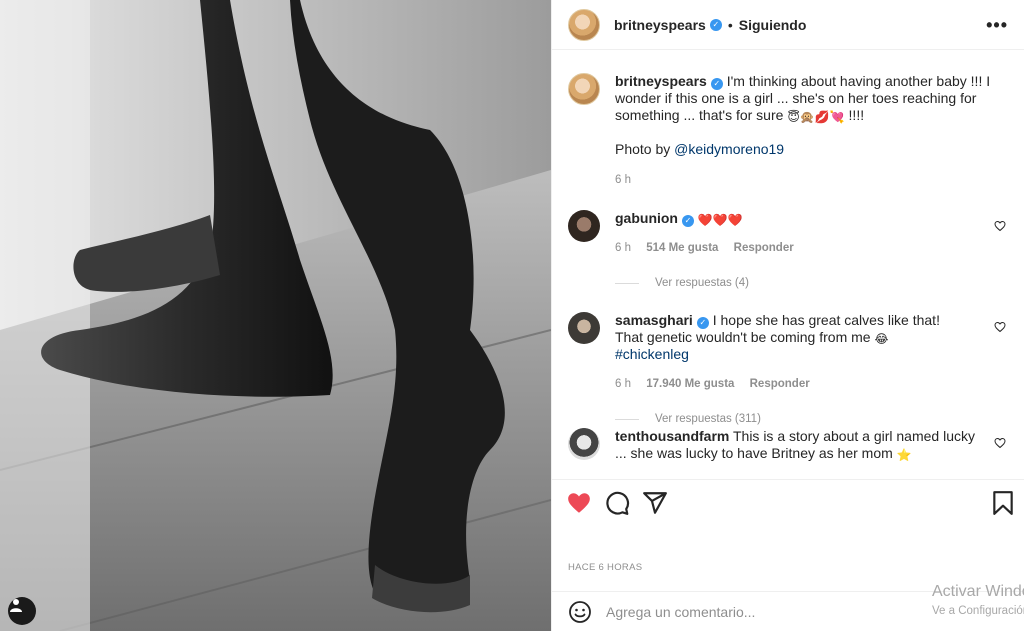  I want to click on comment-text: ❤️❤️❤️, so click(720, 220).